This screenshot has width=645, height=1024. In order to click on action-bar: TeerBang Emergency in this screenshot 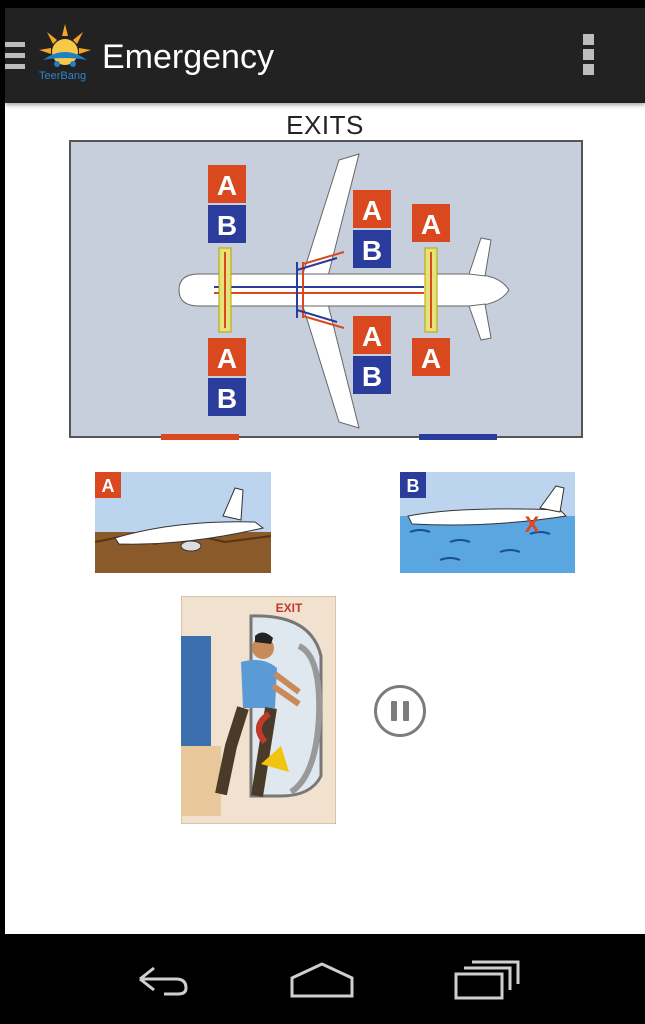, I will do `click(325, 55)`.